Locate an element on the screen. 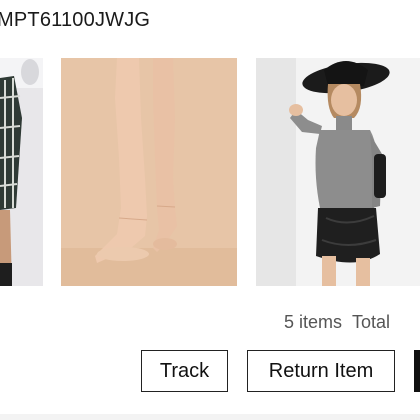 The height and width of the screenshot is (420, 420). section-divider is located at coordinates (210, 417).